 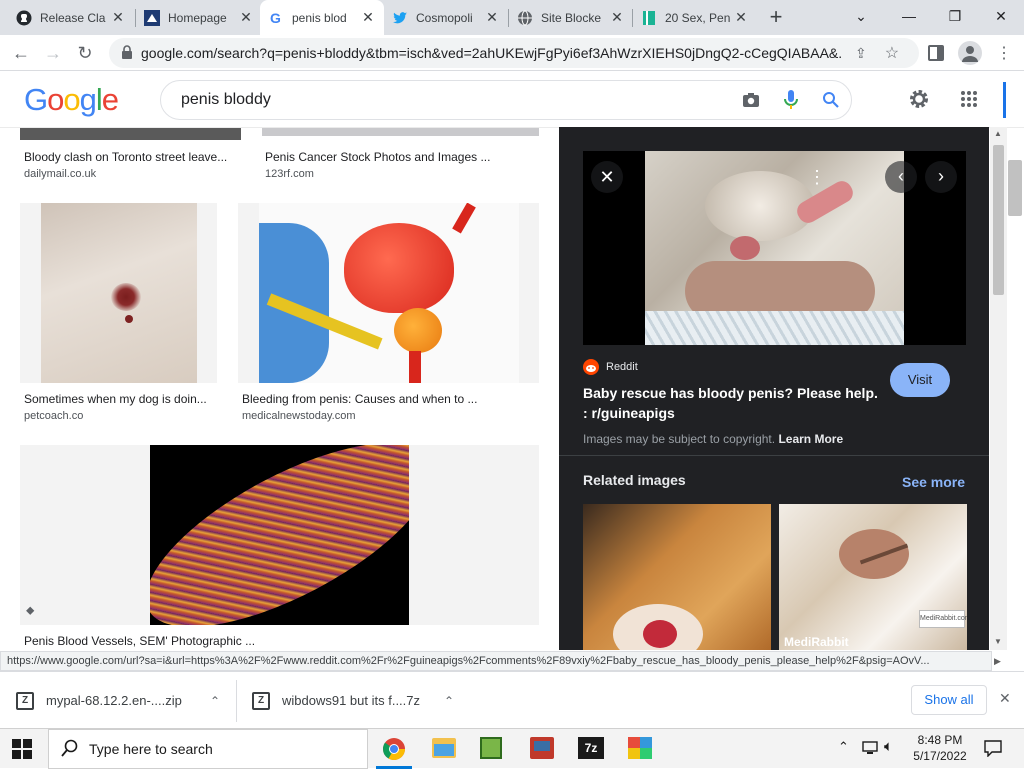 What do you see at coordinates (357, 700) in the screenshot?
I see `download-item: Z wibdows91 but its f....7z ⌃` at bounding box center [357, 700].